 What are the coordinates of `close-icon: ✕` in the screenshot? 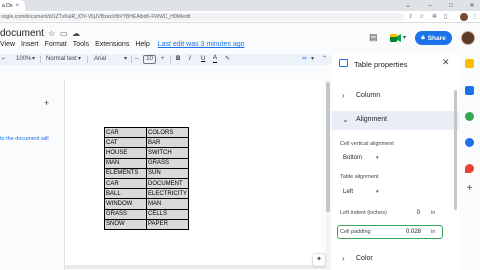 It's located at (446, 62).